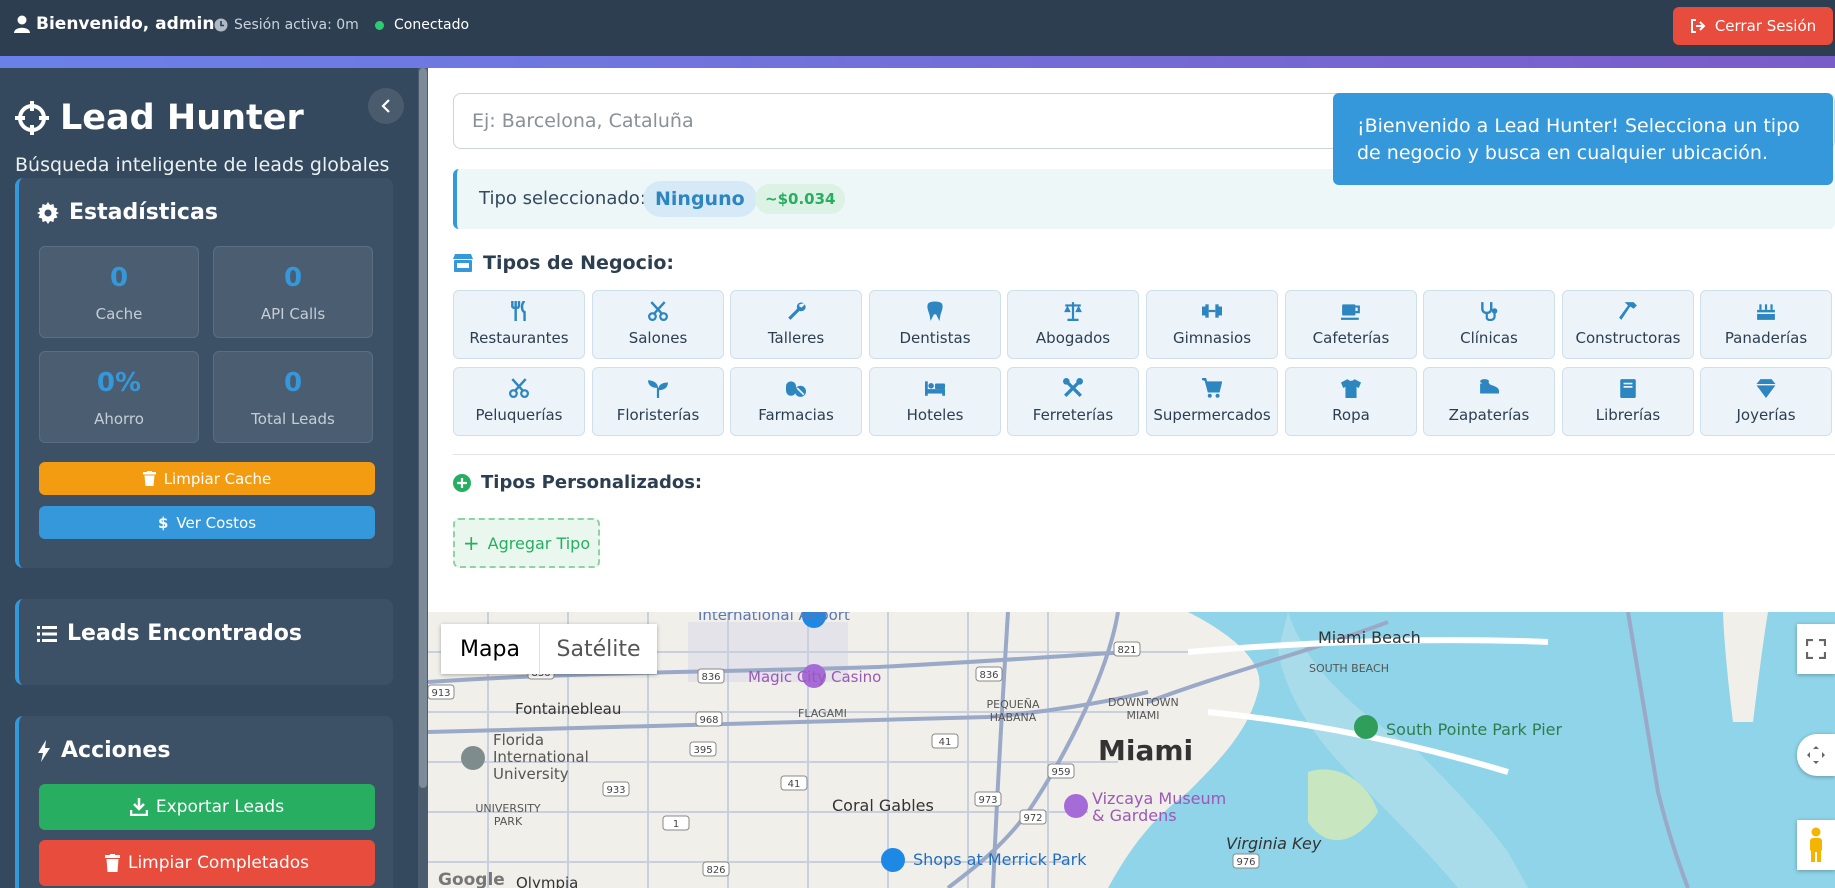 This screenshot has height=888, width=1835. Describe the element at coordinates (471, 879) in the screenshot. I see `google-logo: Google` at that location.